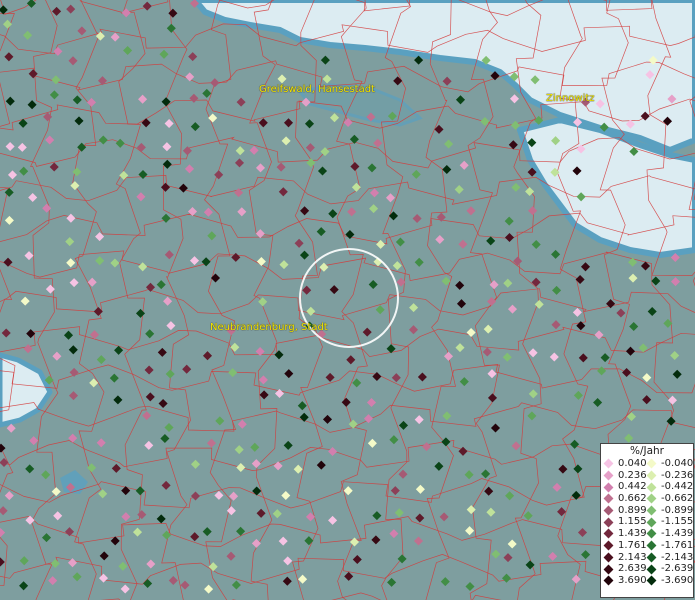 The image size is (695, 600). What do you see at coordinates (632, 510) in the screenshot?
I see `legend-value: 0.899` at bounding box center [632, 510].